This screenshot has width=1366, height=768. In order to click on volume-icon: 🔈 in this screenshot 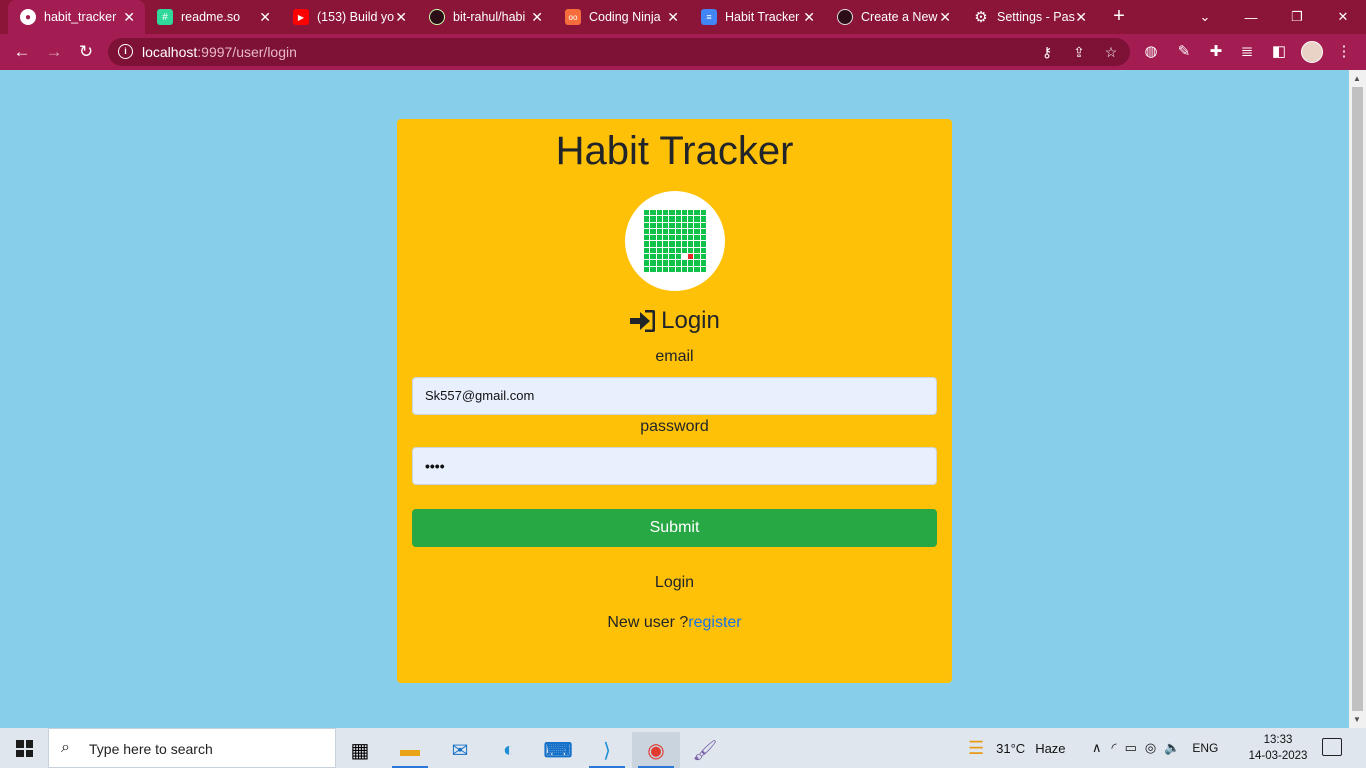, I will do `click(1172, 748)`.